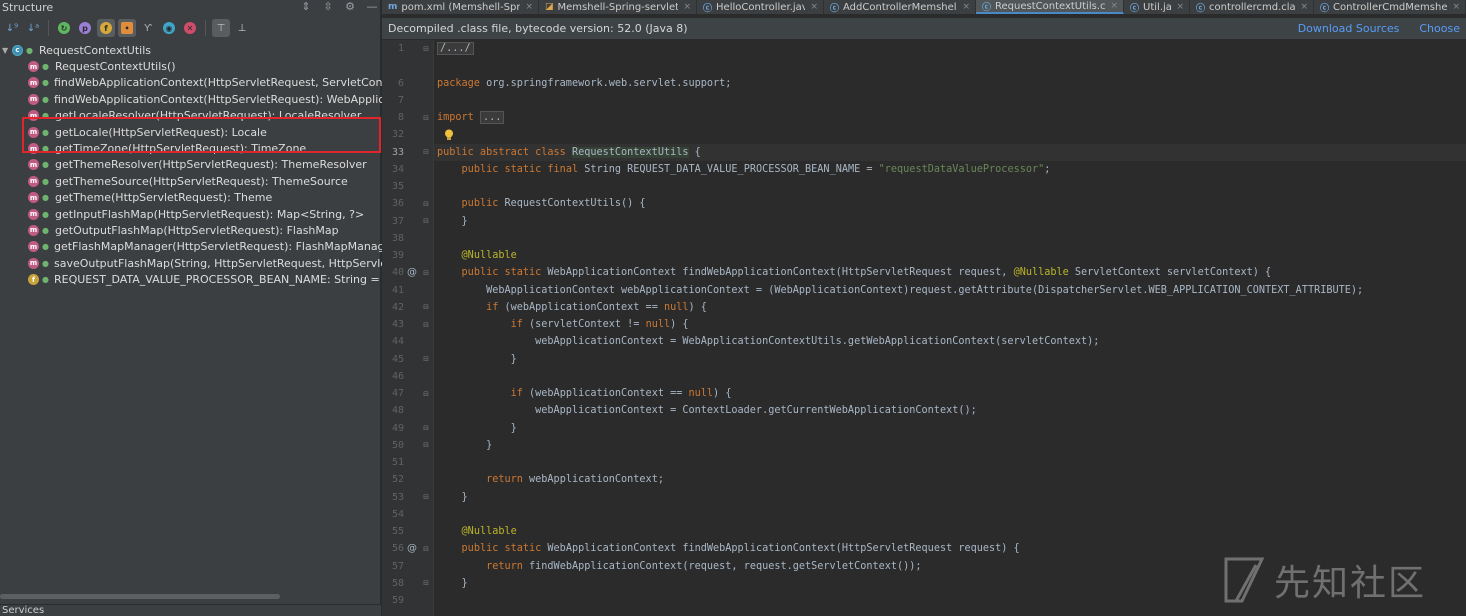 The height and width of the screenshot is (616, 1466). What do you see at coordinates (45, 67) in the screenshot?
I see `public-icon: ●` at bounding box center [45, 67].